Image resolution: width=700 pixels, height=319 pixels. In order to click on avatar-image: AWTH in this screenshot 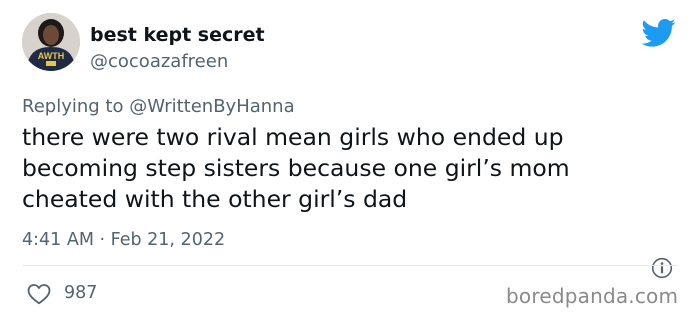, I will do `click(51, 42)`.